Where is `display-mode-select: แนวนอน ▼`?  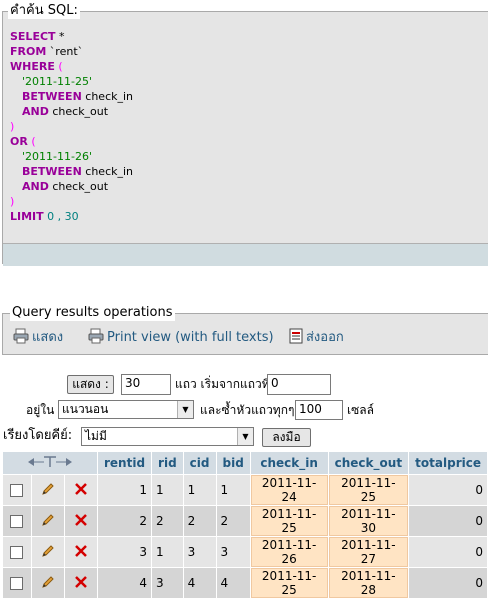
display-mode-select: แนวนอน ▼ is located at coordinates (126, 409).